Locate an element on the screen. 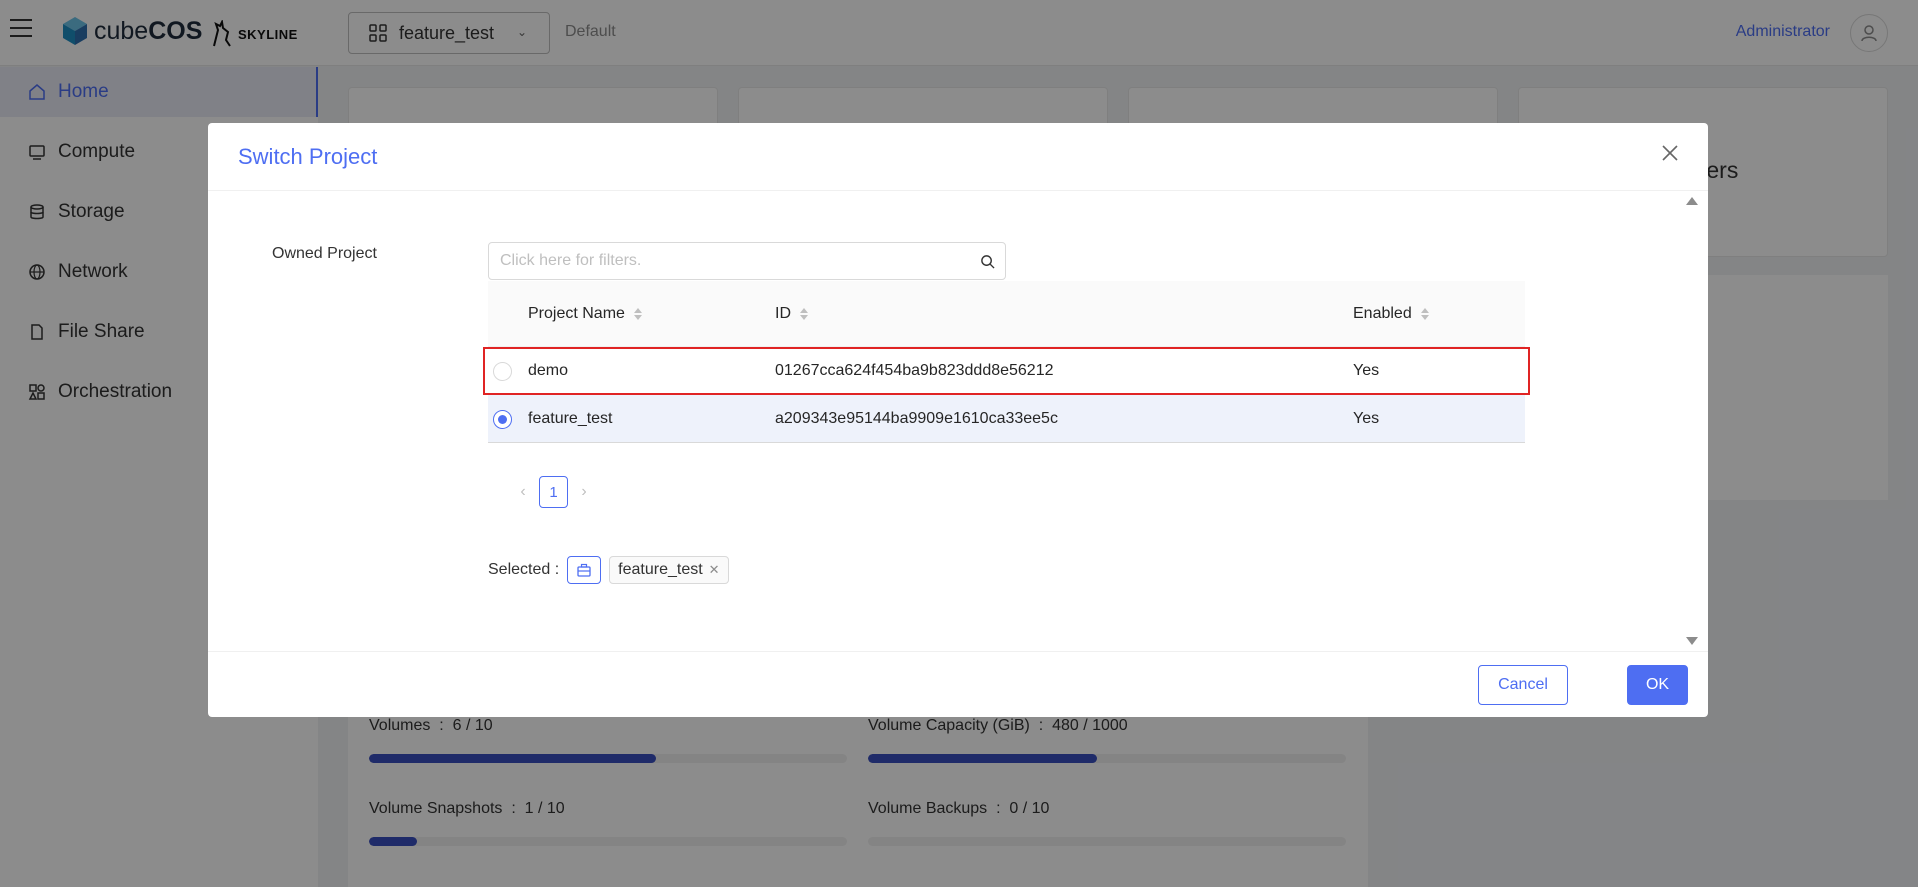 Image resolution: width=1918 pixels, height=887 pixels. page-button: 1 is located at coordinates (553, 492).